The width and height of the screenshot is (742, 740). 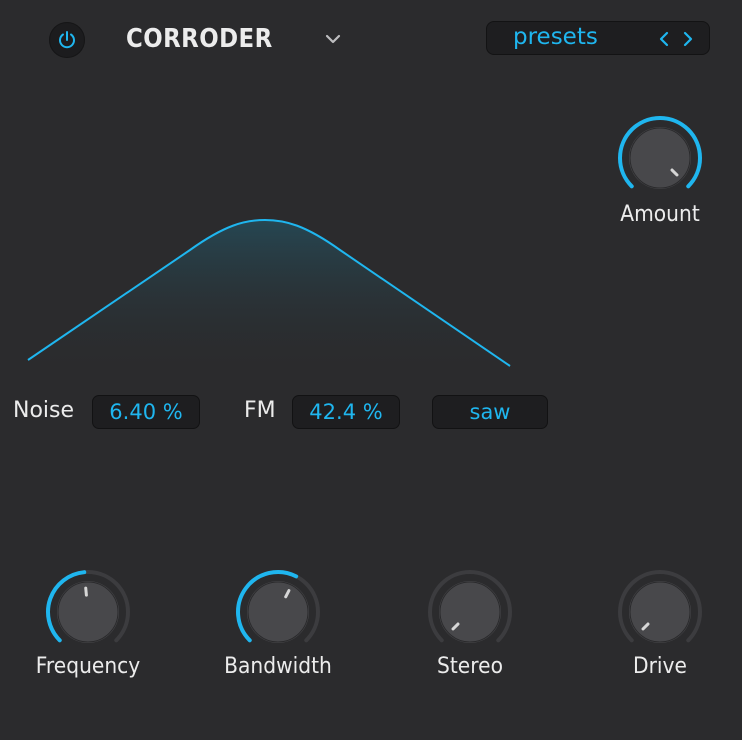 What do you see at coordinates (88, 666) in the screenshot?
I see `frequency-label: Frequency` at bounding box center [88, 666].